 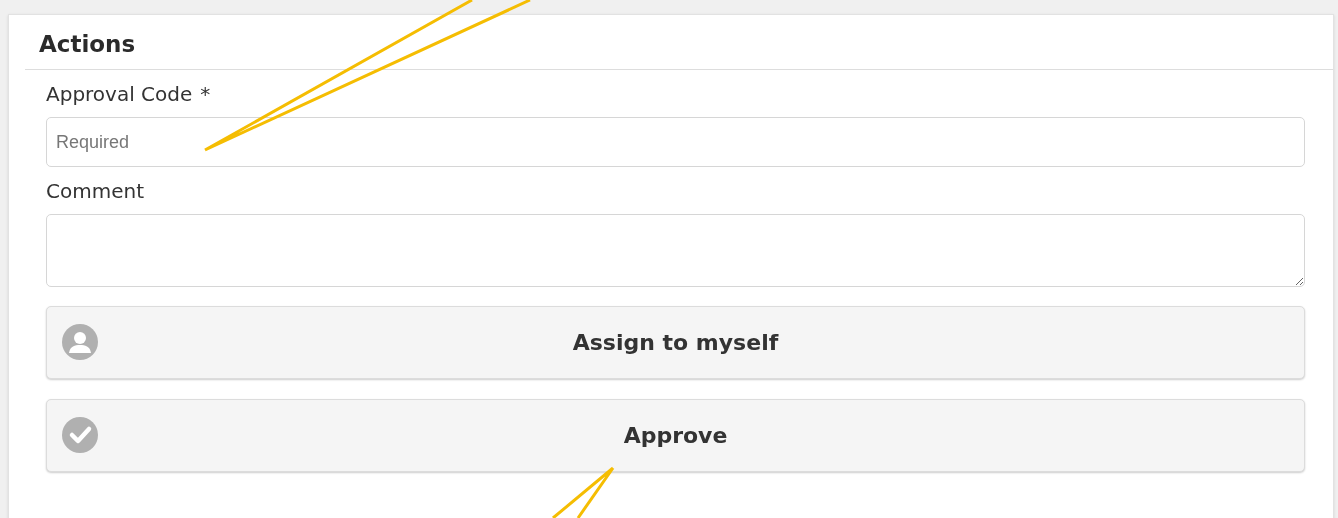 What do you see at coordinates (119, 94) in the screenshot?
I see `field-label: Approval Code` at bounding box center [119, 94].